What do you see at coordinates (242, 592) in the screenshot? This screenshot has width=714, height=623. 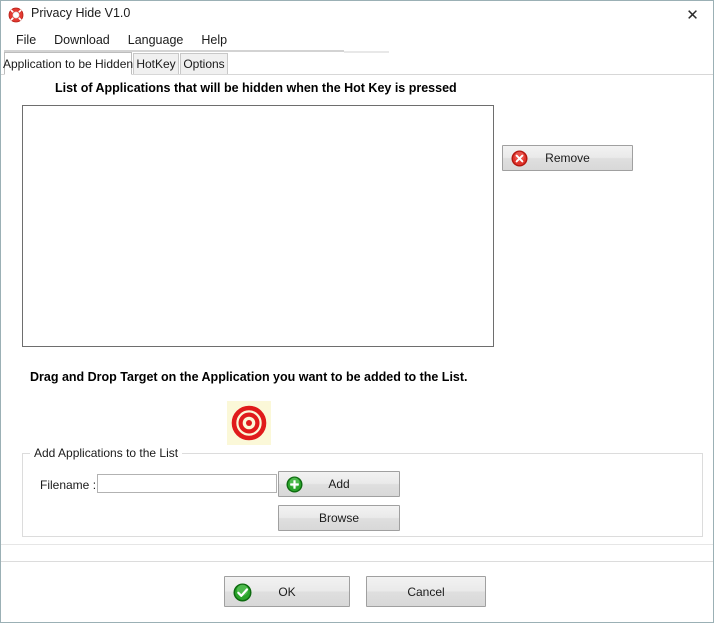 I see `green-check-circle-icon` at bounding box center [242, 592].